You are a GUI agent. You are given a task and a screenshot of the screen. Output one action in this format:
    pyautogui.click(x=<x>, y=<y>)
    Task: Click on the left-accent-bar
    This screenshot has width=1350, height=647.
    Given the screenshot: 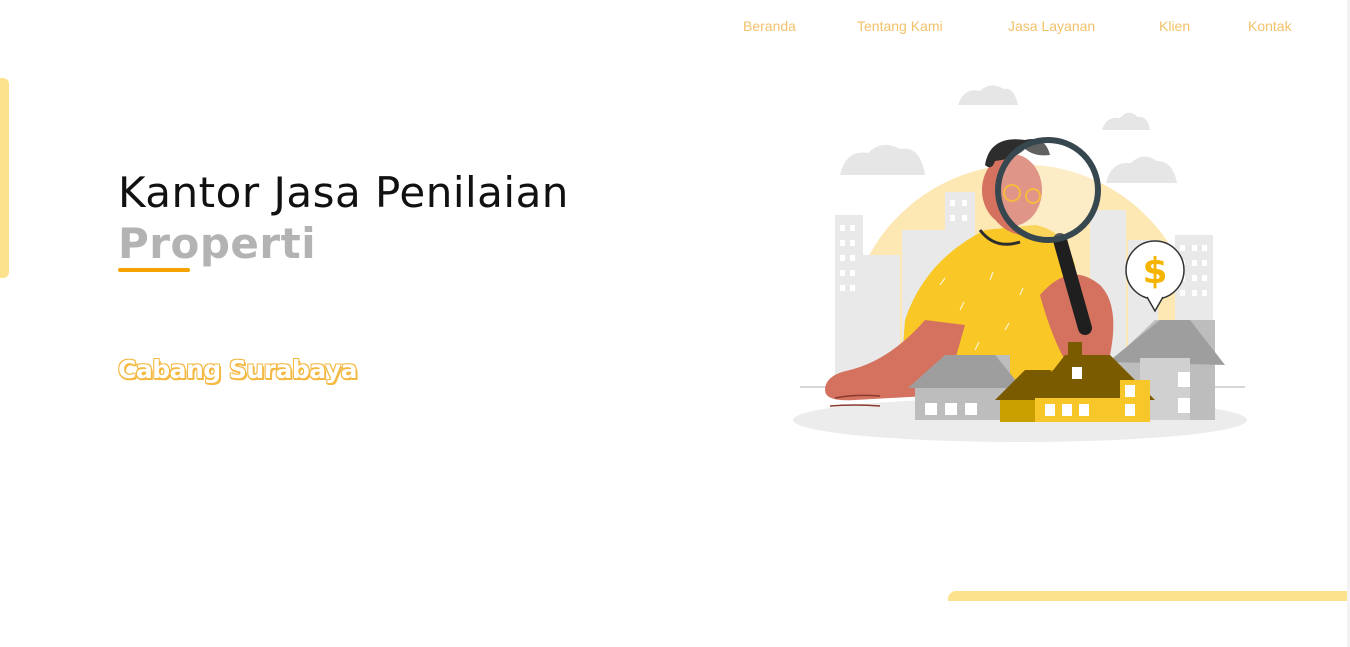 What is the action you would take?
    pyautogui.click(x=4, y=178)
    